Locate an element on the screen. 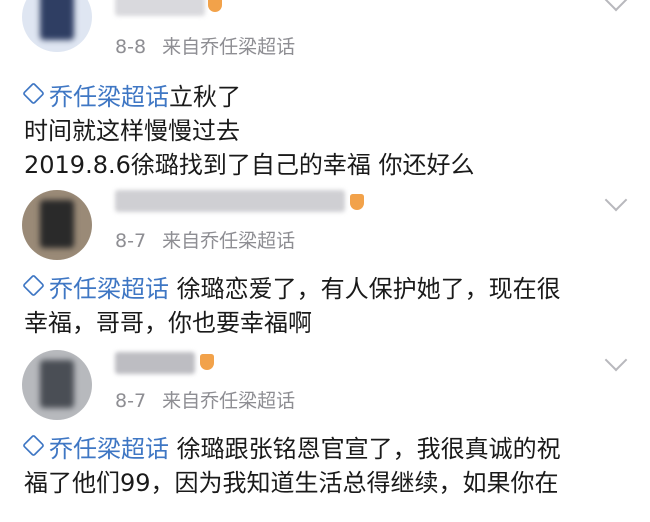 The width and height of the screenshot is (650, 522). post-date: 8-8 is located at coordinates (131, 47).